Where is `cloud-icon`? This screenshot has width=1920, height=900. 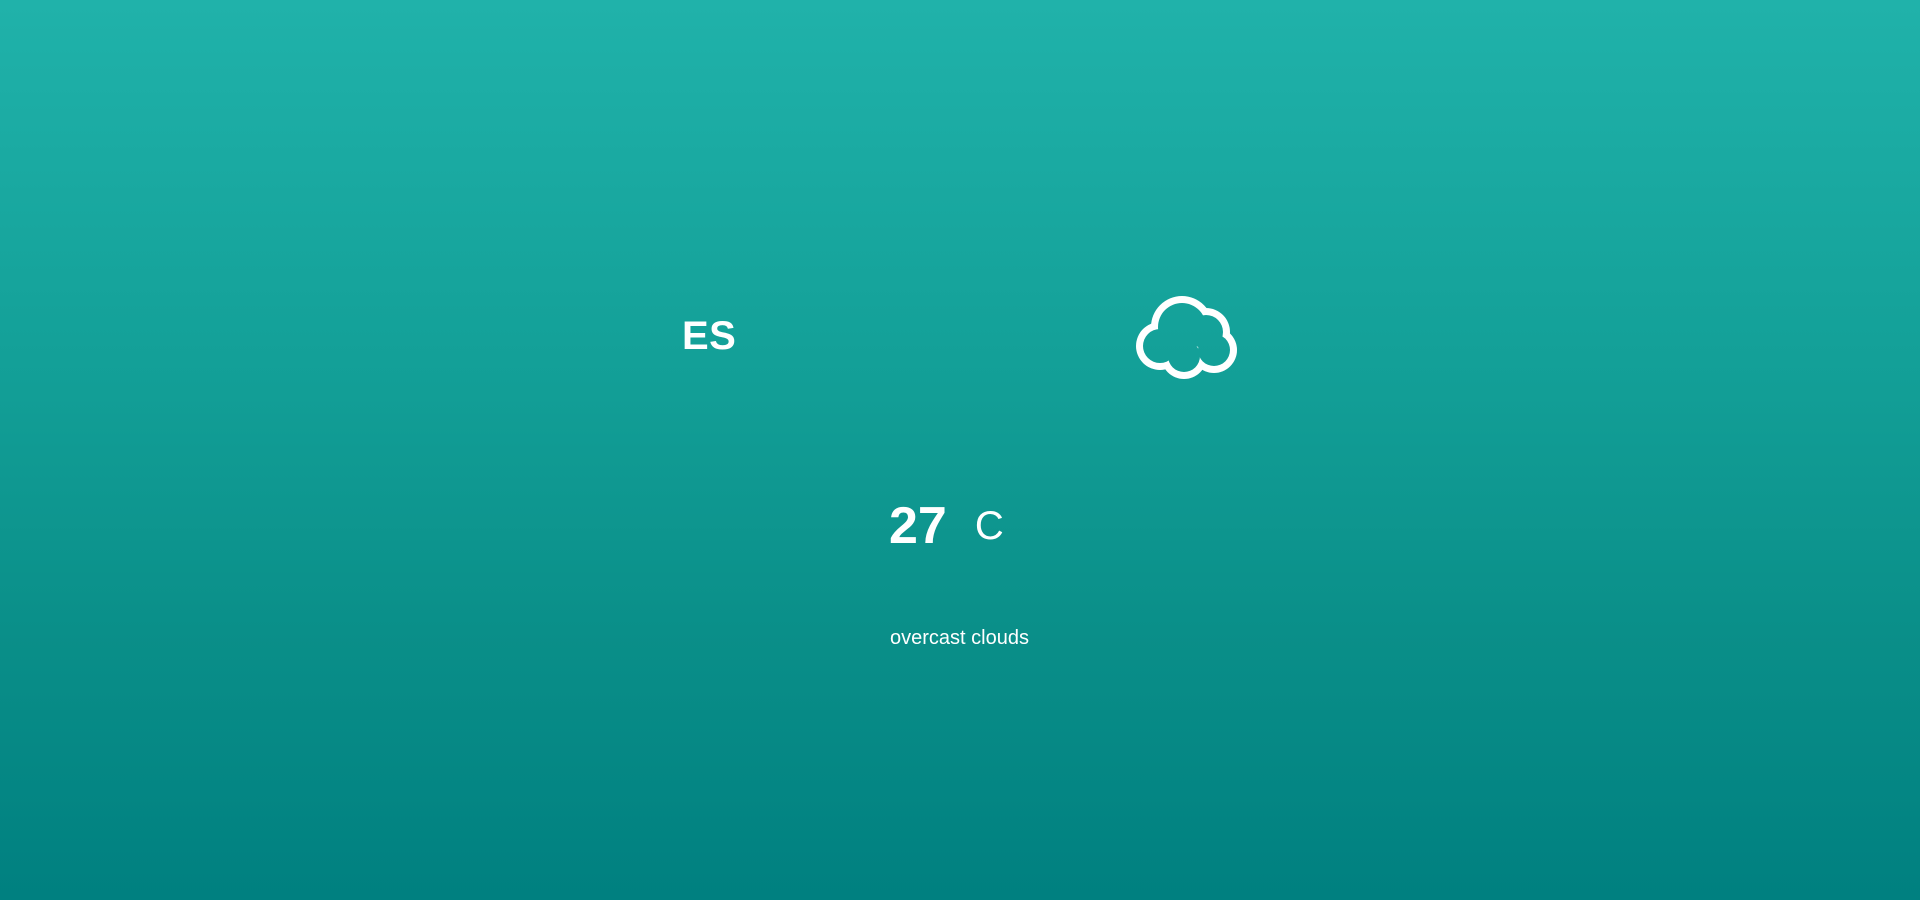 cloud-icon is located at coordinates (1186, 337).